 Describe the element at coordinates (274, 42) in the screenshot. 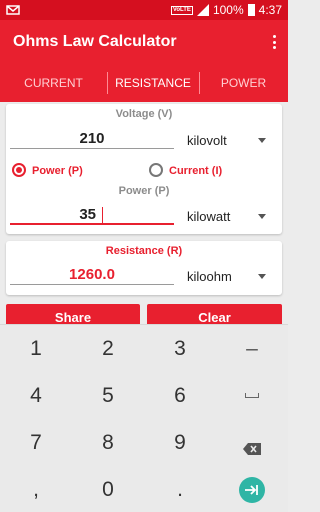

I see `overflow-menu-icon` at that location.